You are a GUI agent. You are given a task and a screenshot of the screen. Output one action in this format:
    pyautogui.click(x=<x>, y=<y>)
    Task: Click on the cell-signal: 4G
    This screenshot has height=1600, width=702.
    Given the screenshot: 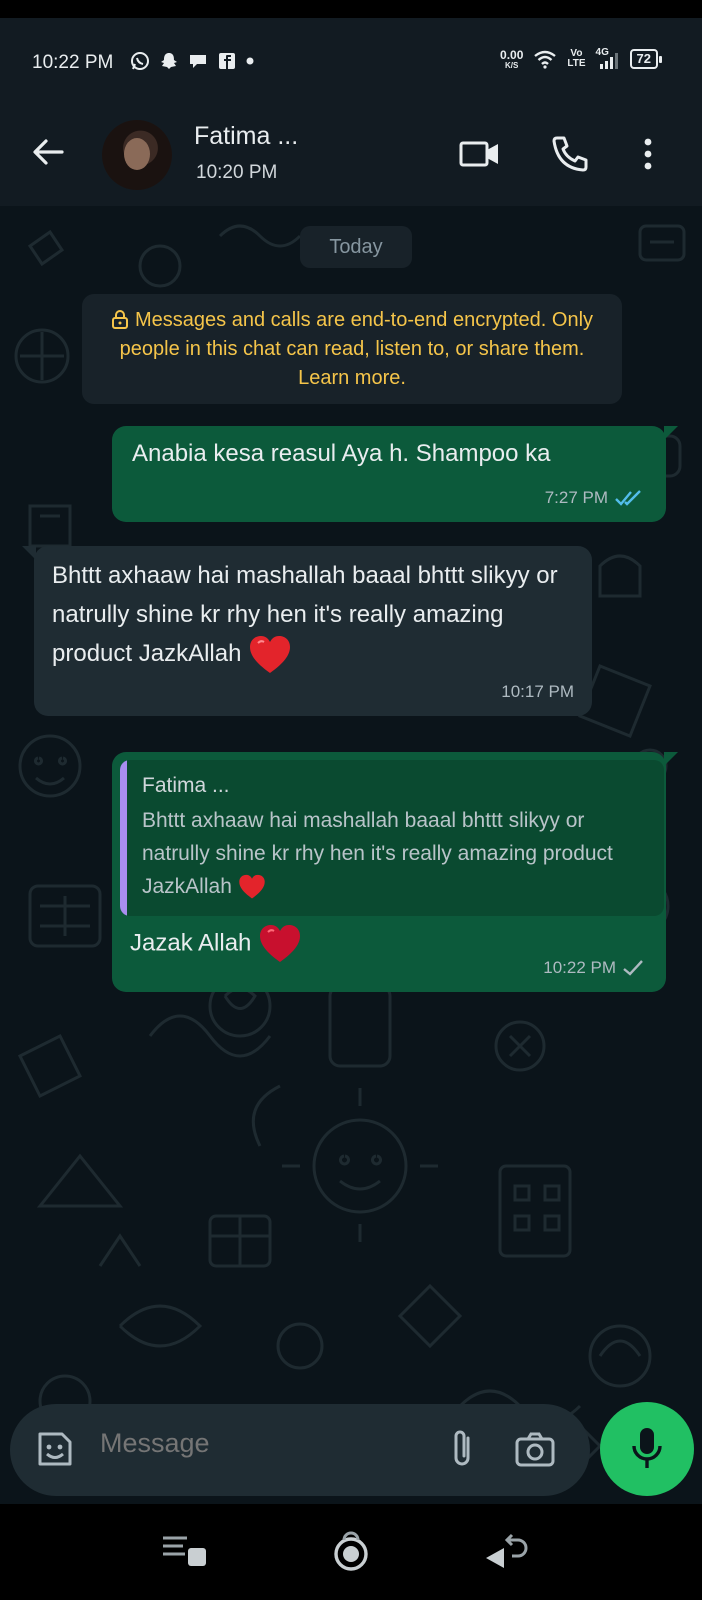 What is the action you would take?
    pyautogui.click(x=608, y=59)
    